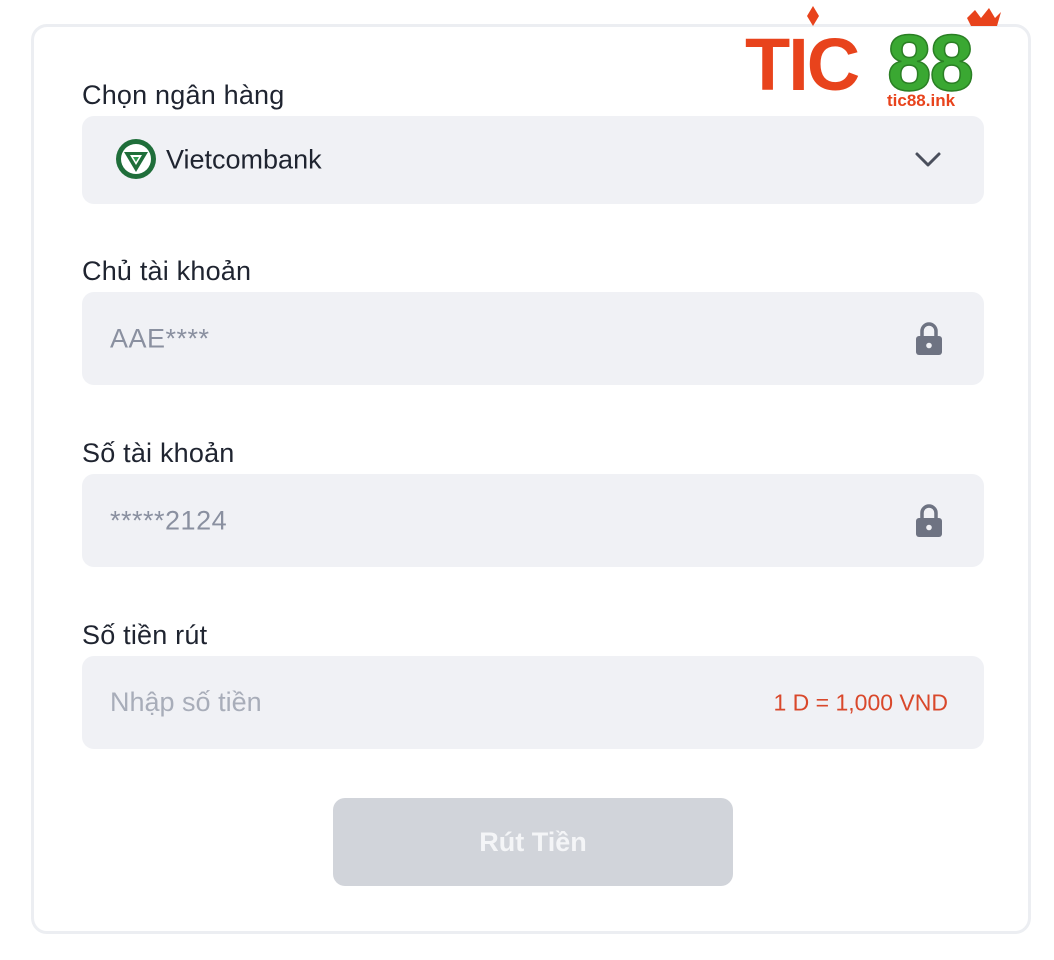  I want to click on svg-text: TIC, so click(802, 64).